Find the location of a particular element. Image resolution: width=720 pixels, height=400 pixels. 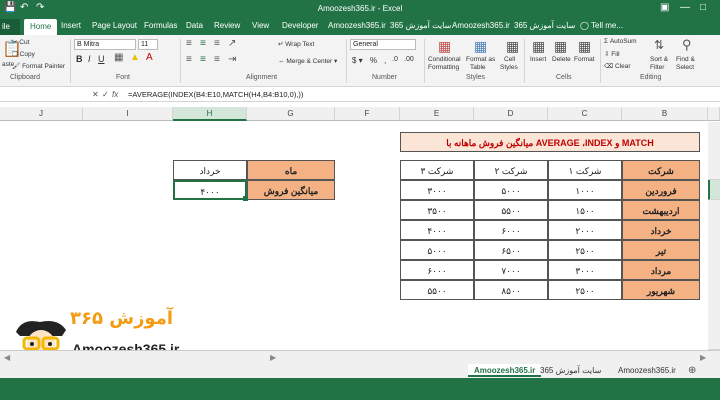

tab-insert: Insert is located at coordinates (71, 25).